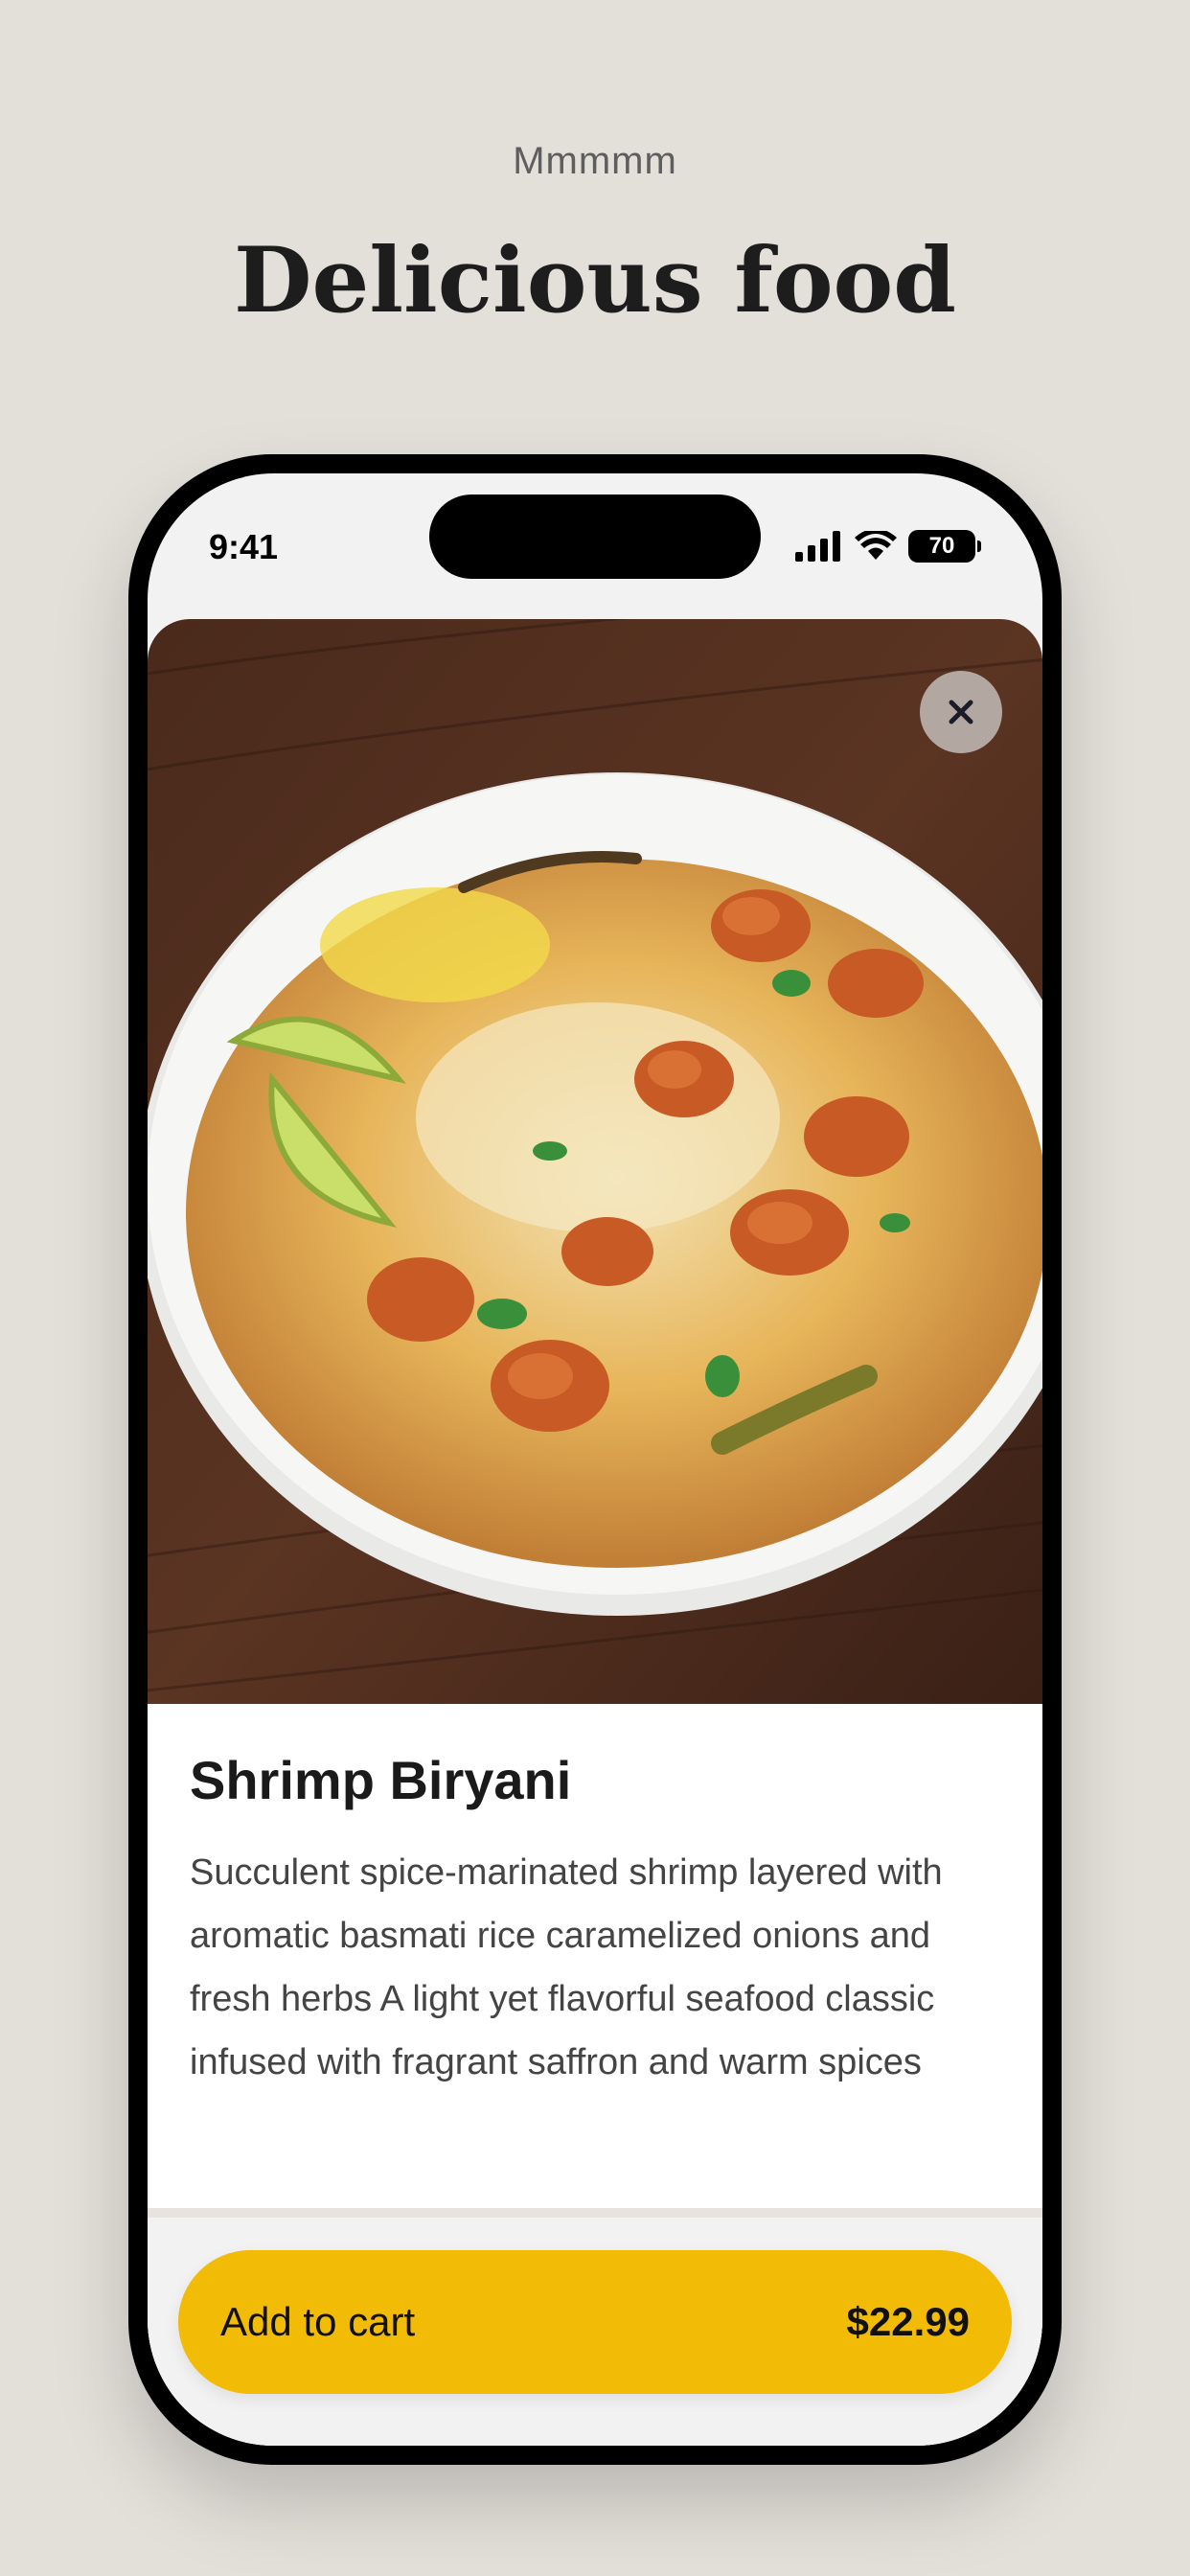 This screenshot has width=1190, height=2576. Describe the element at coordinates (979, 546) in the screenshot. I see `battery-tip` at that location.